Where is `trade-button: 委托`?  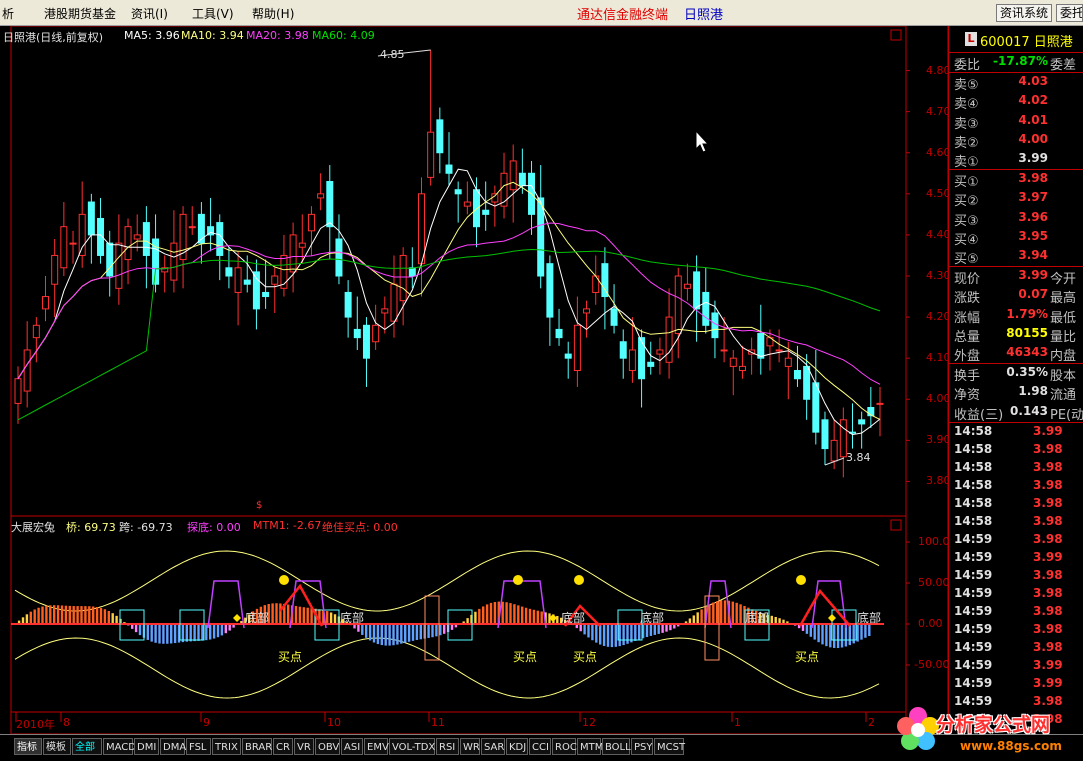 trade-button: 委托 is located at coordinates (1069, 13).